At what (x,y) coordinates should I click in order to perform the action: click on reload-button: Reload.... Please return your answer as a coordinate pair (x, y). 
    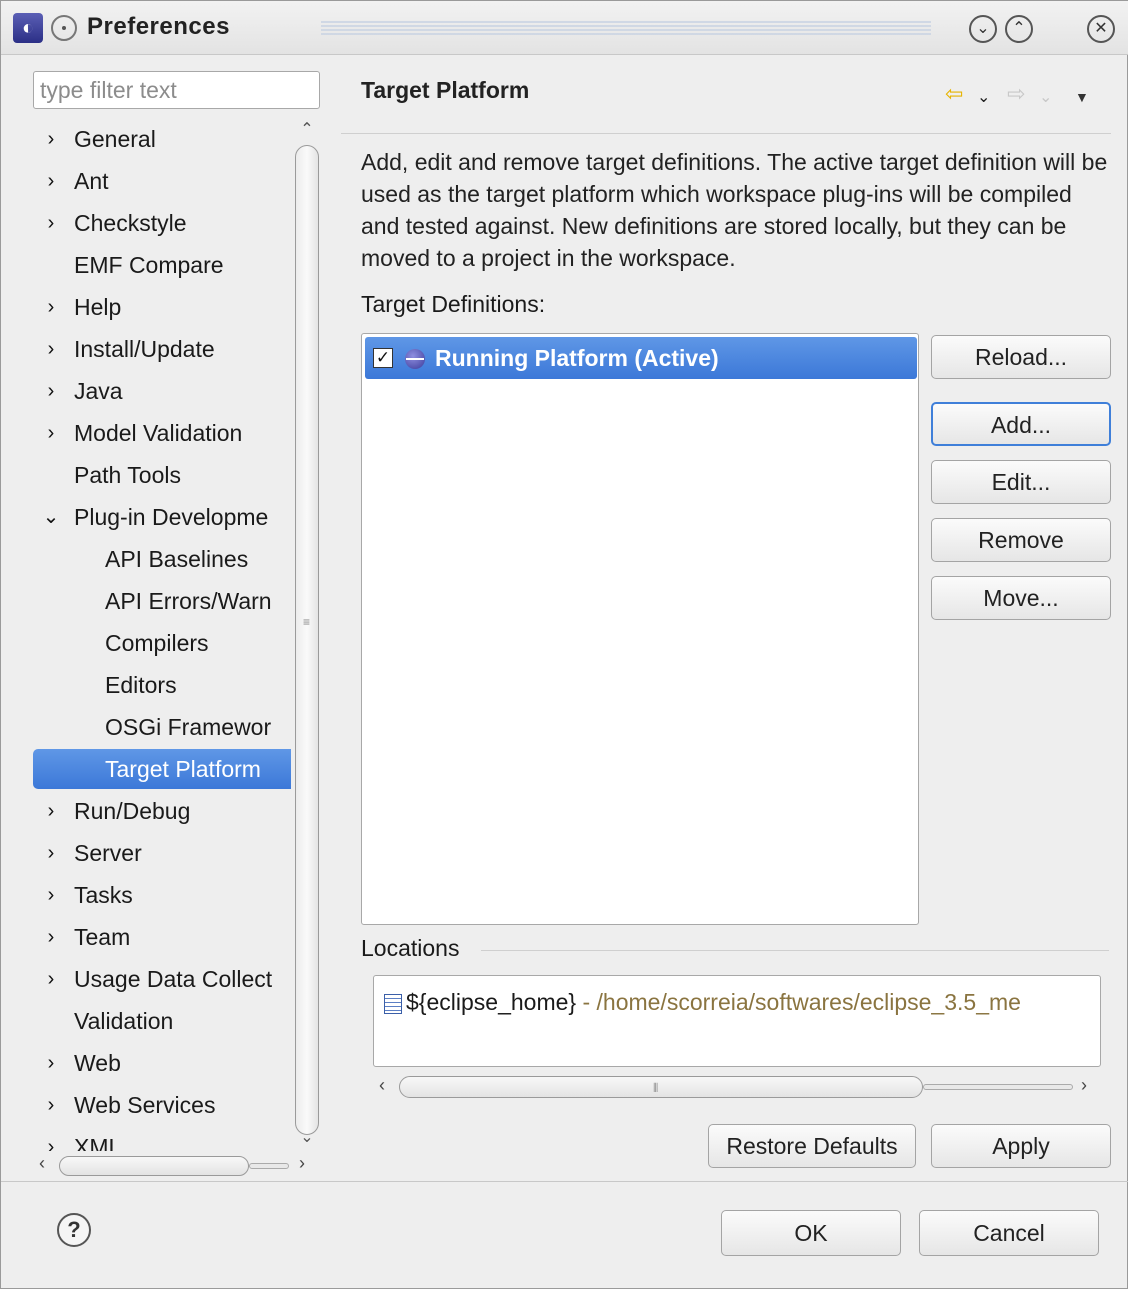
    Looking at the image, I should click on (1021, 357).